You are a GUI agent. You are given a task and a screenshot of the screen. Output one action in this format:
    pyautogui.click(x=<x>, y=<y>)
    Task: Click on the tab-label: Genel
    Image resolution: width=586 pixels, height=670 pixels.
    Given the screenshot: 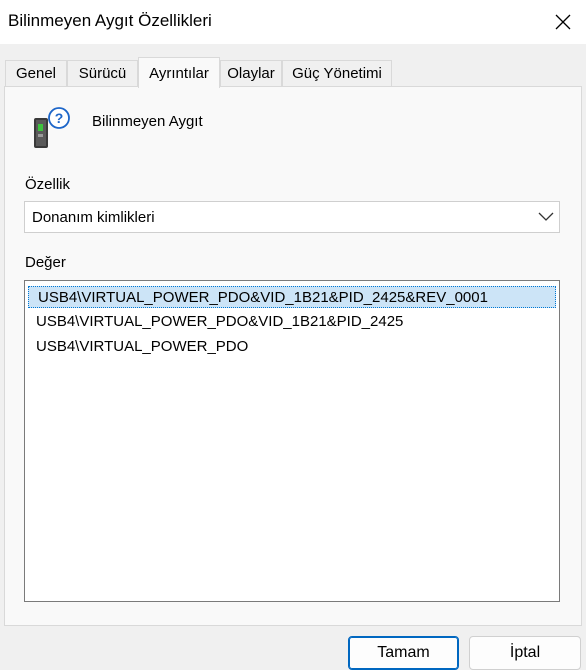 What is the action you would take?
    pyautogui.click(x=36, y=73)
    